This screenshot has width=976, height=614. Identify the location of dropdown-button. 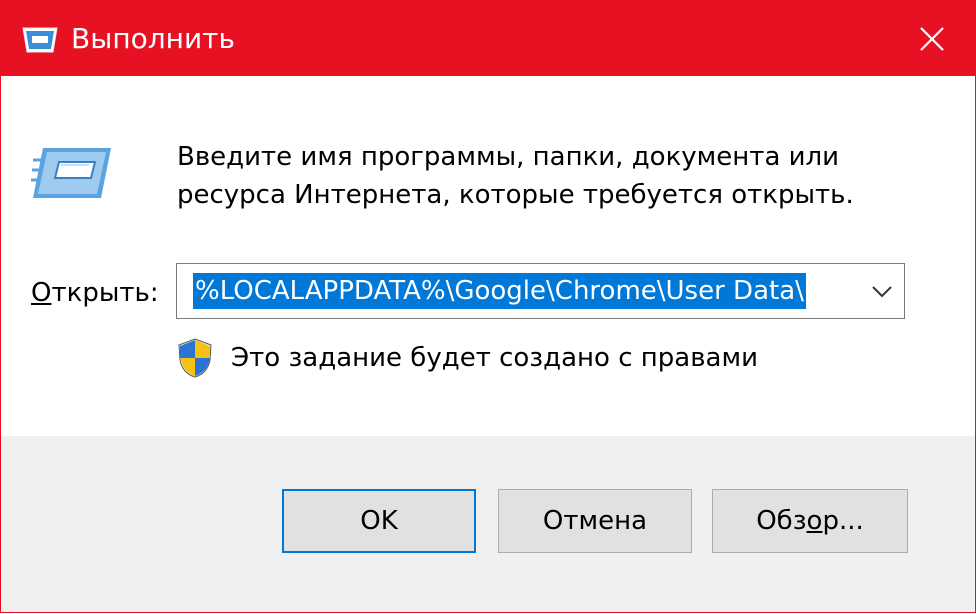
(882, 292).